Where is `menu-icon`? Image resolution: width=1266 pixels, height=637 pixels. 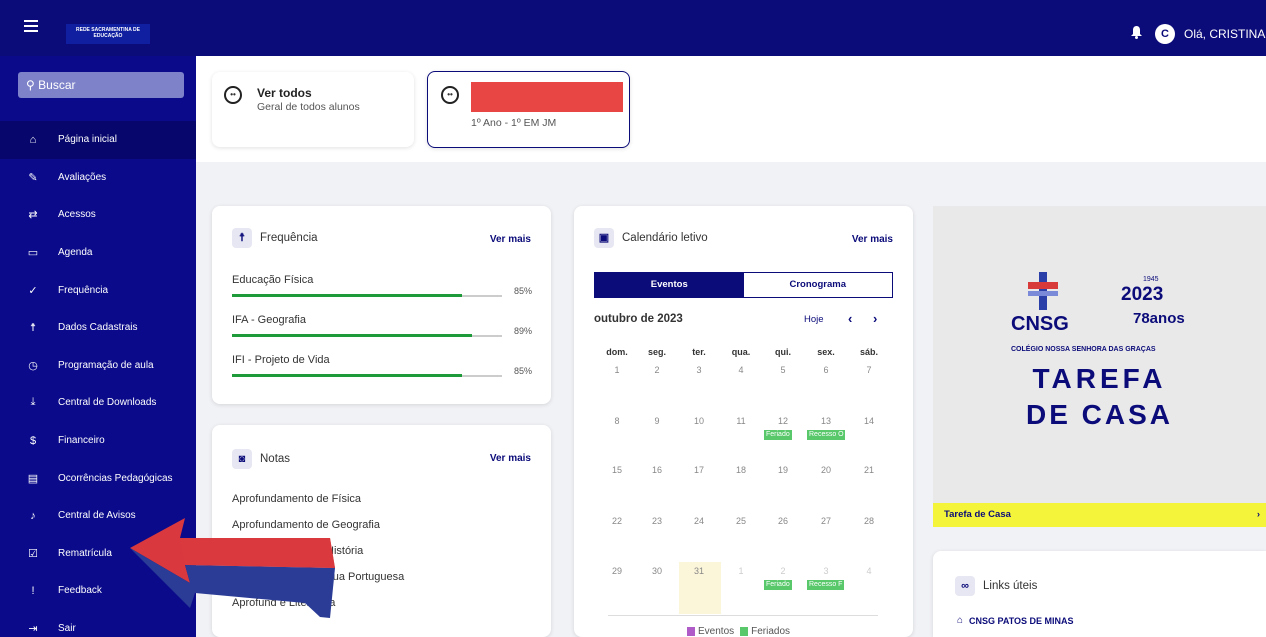 menu-icon is located at coordinates (31, 26).